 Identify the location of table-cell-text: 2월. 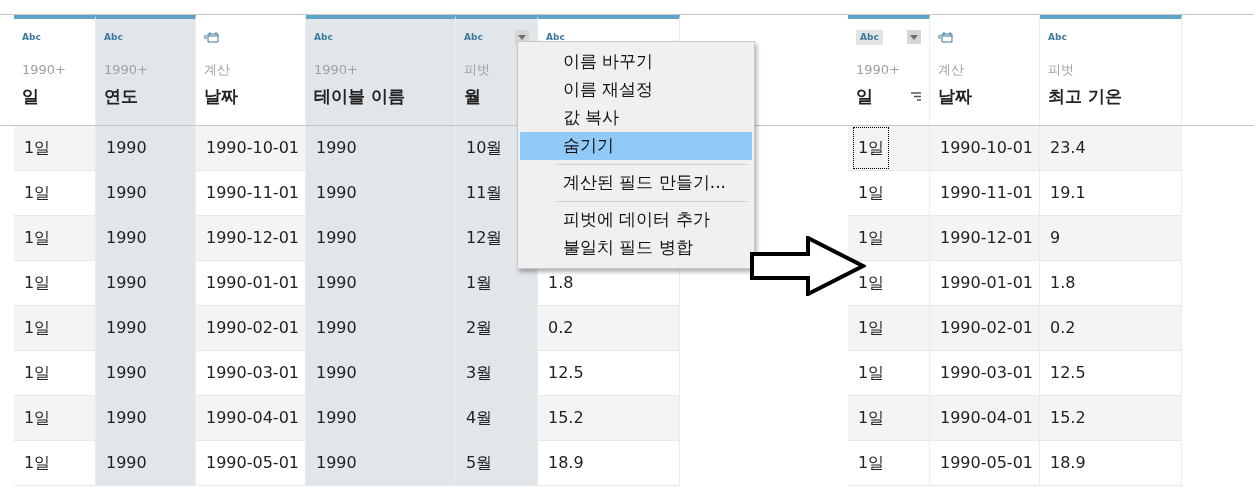
(479, 328).